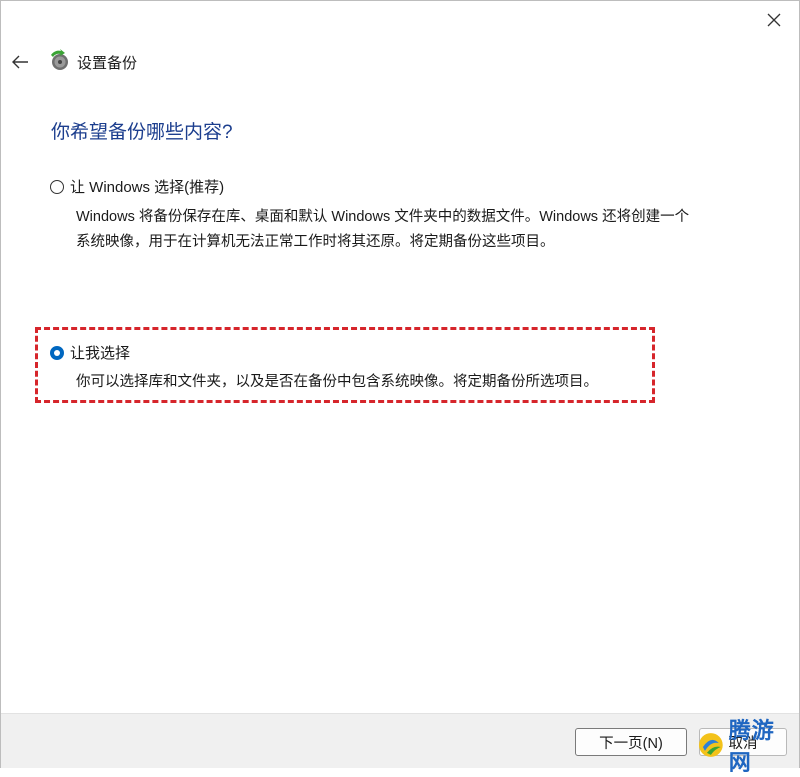 This screenshot has height=777, width=800. What do you see at coordinates (400, 740) in the screenshot?
I see `footer-bar: 下一页(N) 取消` at bounding box center [400, 740].